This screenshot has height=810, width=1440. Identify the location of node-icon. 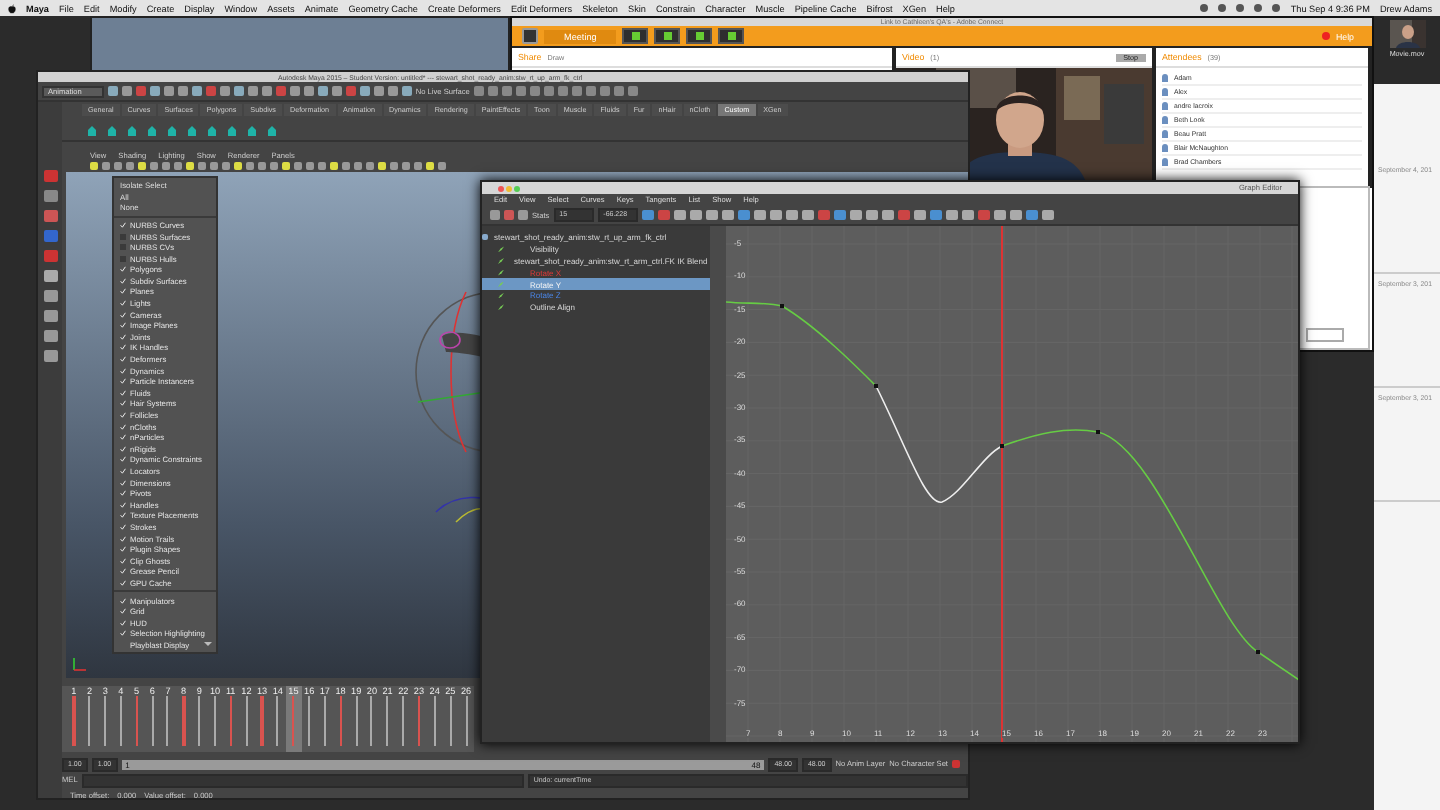
(485, 237).